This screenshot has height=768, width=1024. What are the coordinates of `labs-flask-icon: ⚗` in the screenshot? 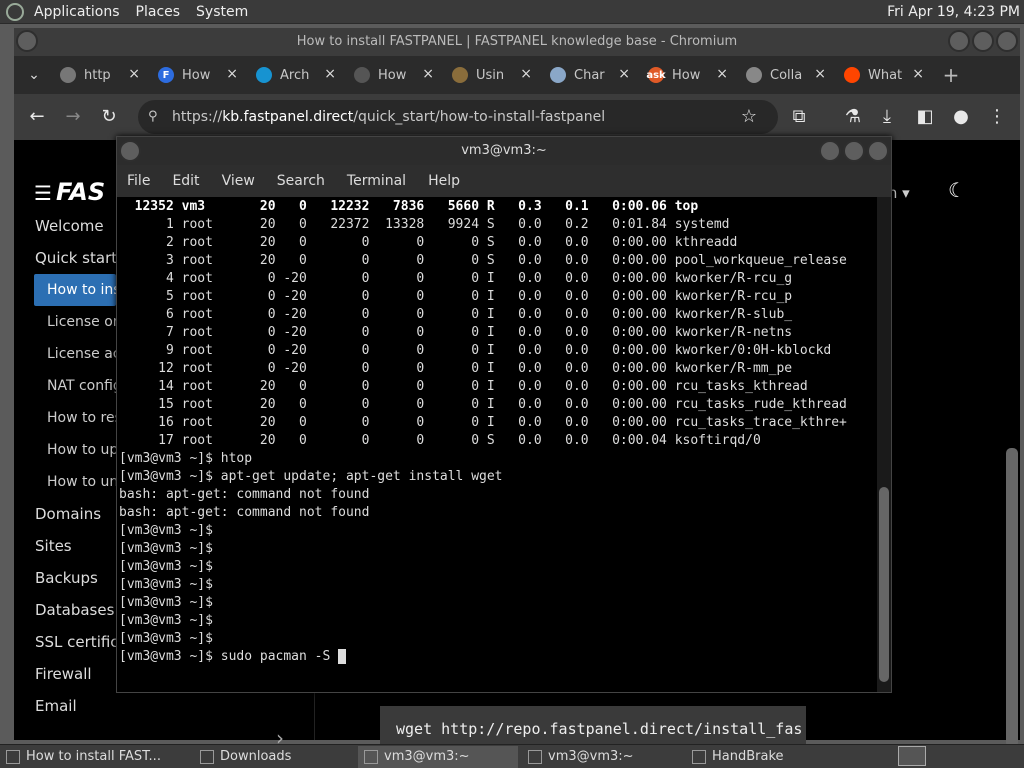 It's located at (853, 117).